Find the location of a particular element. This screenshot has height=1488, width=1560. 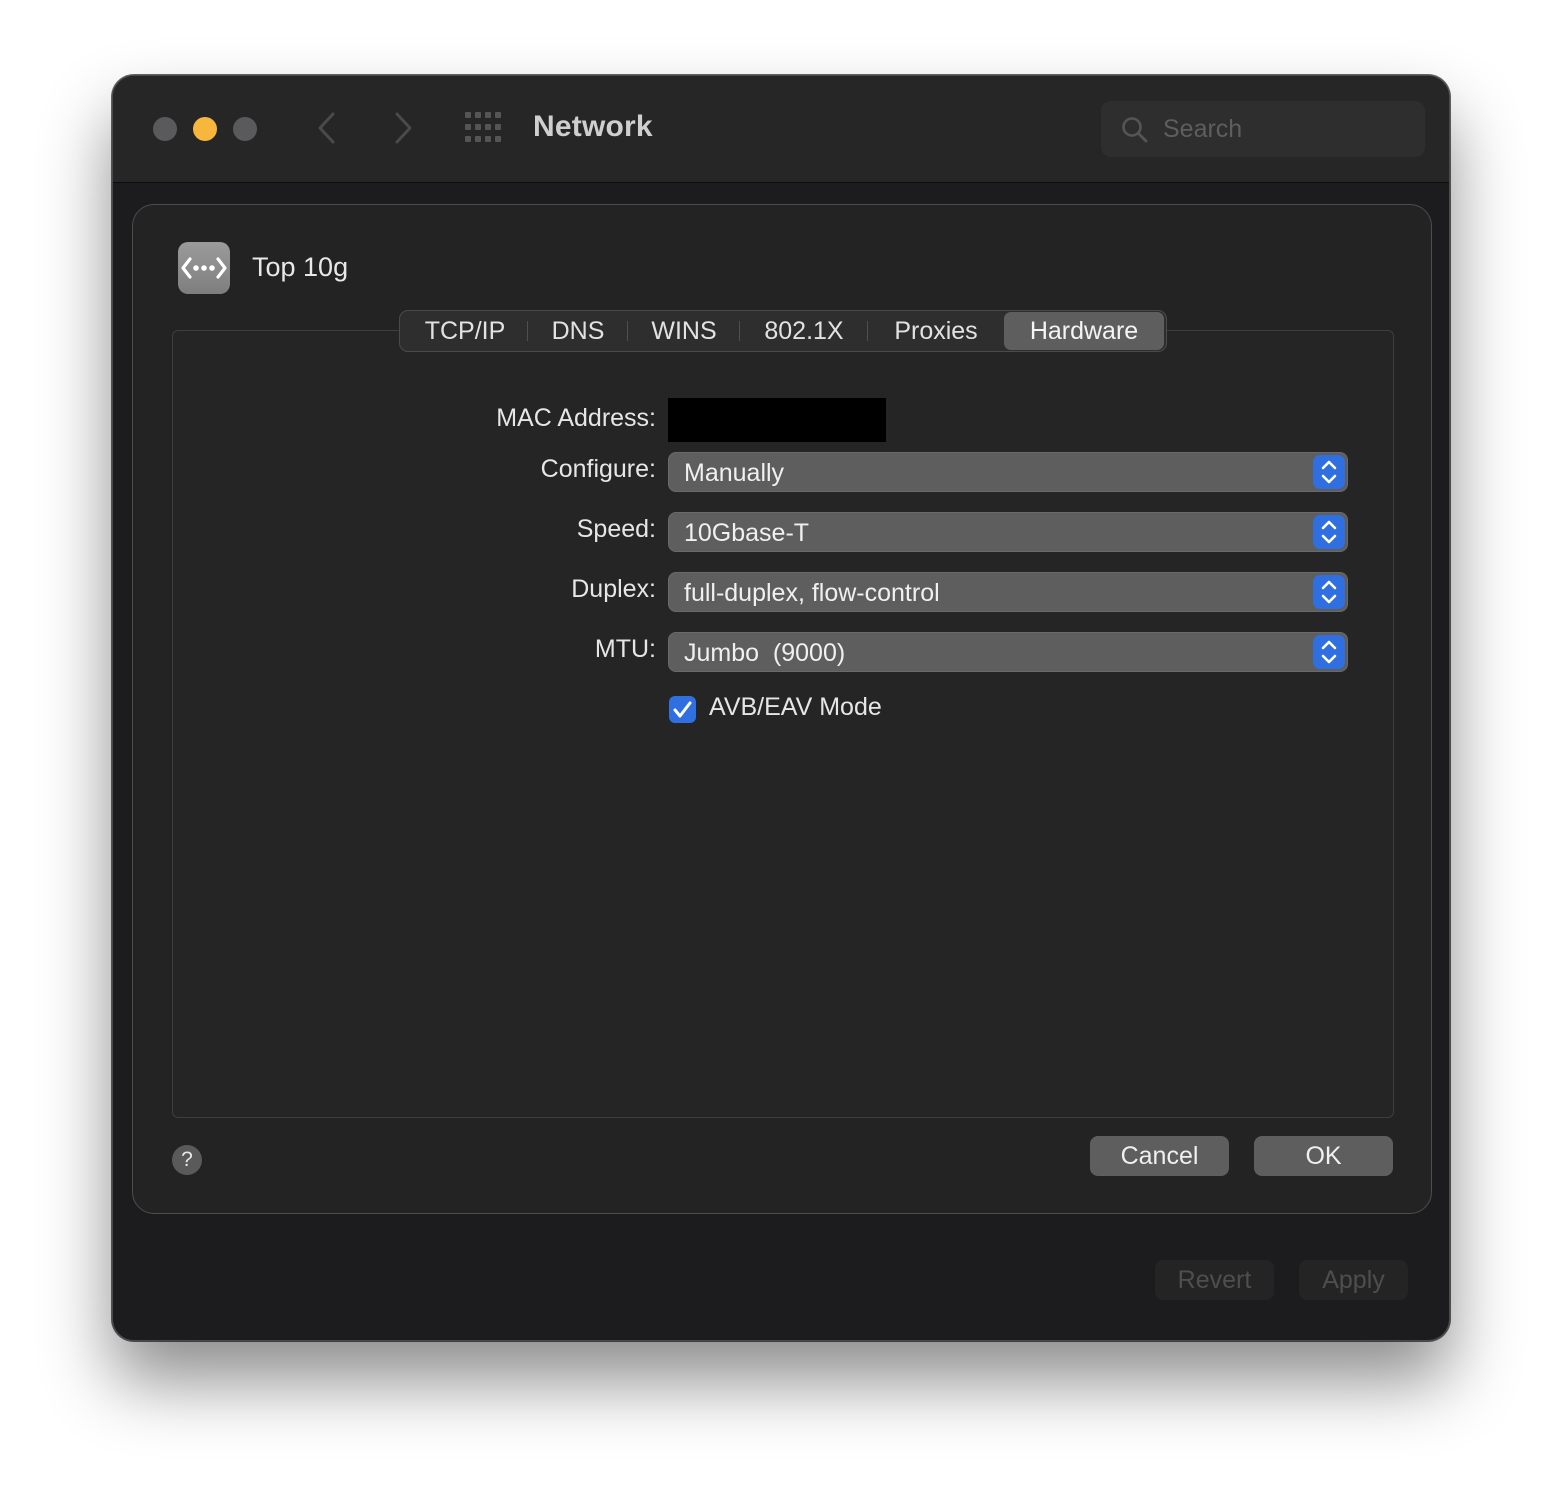

search-field is located at coordinates (1263, 129).